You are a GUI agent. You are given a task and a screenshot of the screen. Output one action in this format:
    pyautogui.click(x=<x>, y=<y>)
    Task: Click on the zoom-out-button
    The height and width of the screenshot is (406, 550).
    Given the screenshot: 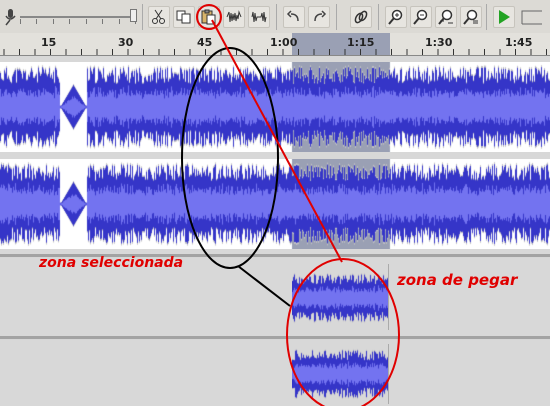 What is the action you would take?
    pyautogui.click(x=421, y=17)
    